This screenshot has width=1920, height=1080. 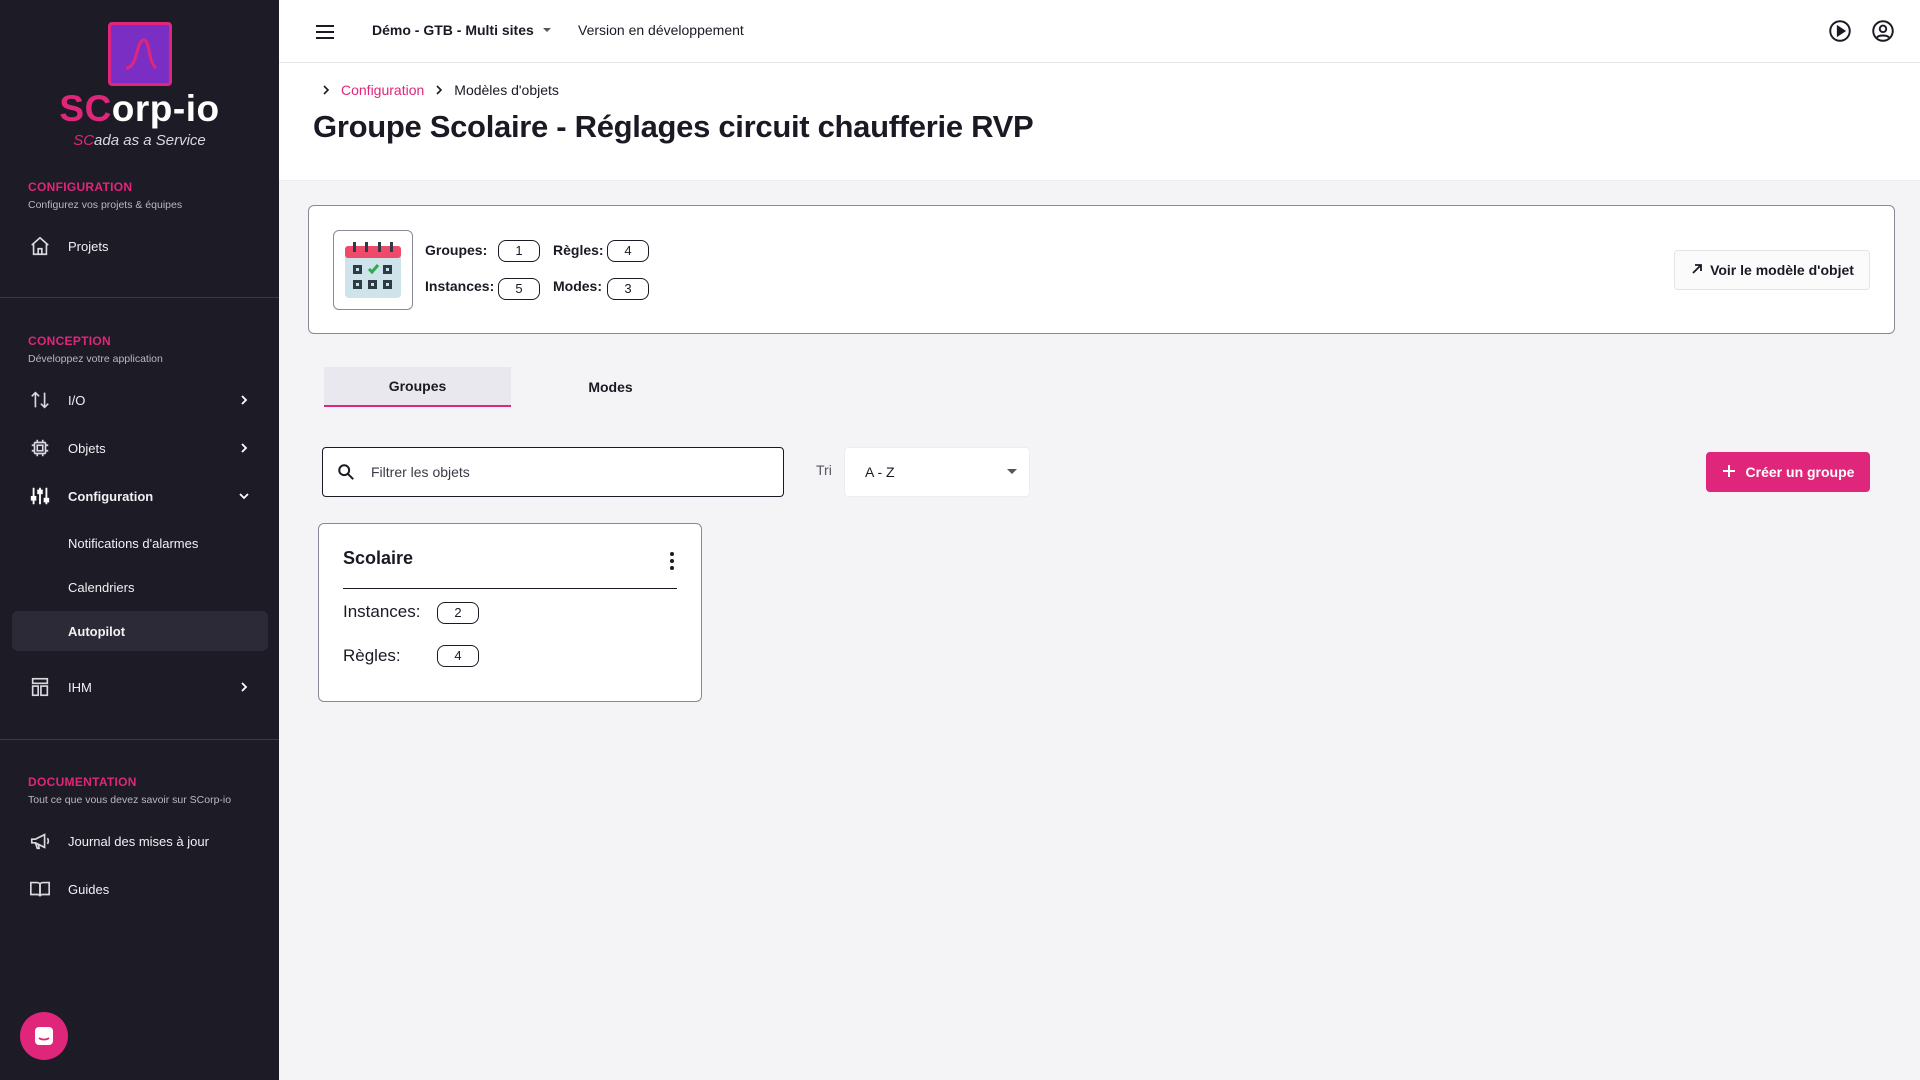 What do you see at coordinates (140, 587) in the screenshot?
I see `sidebar-item-calendriers: Calendriers` at bounding box center [140, 587].